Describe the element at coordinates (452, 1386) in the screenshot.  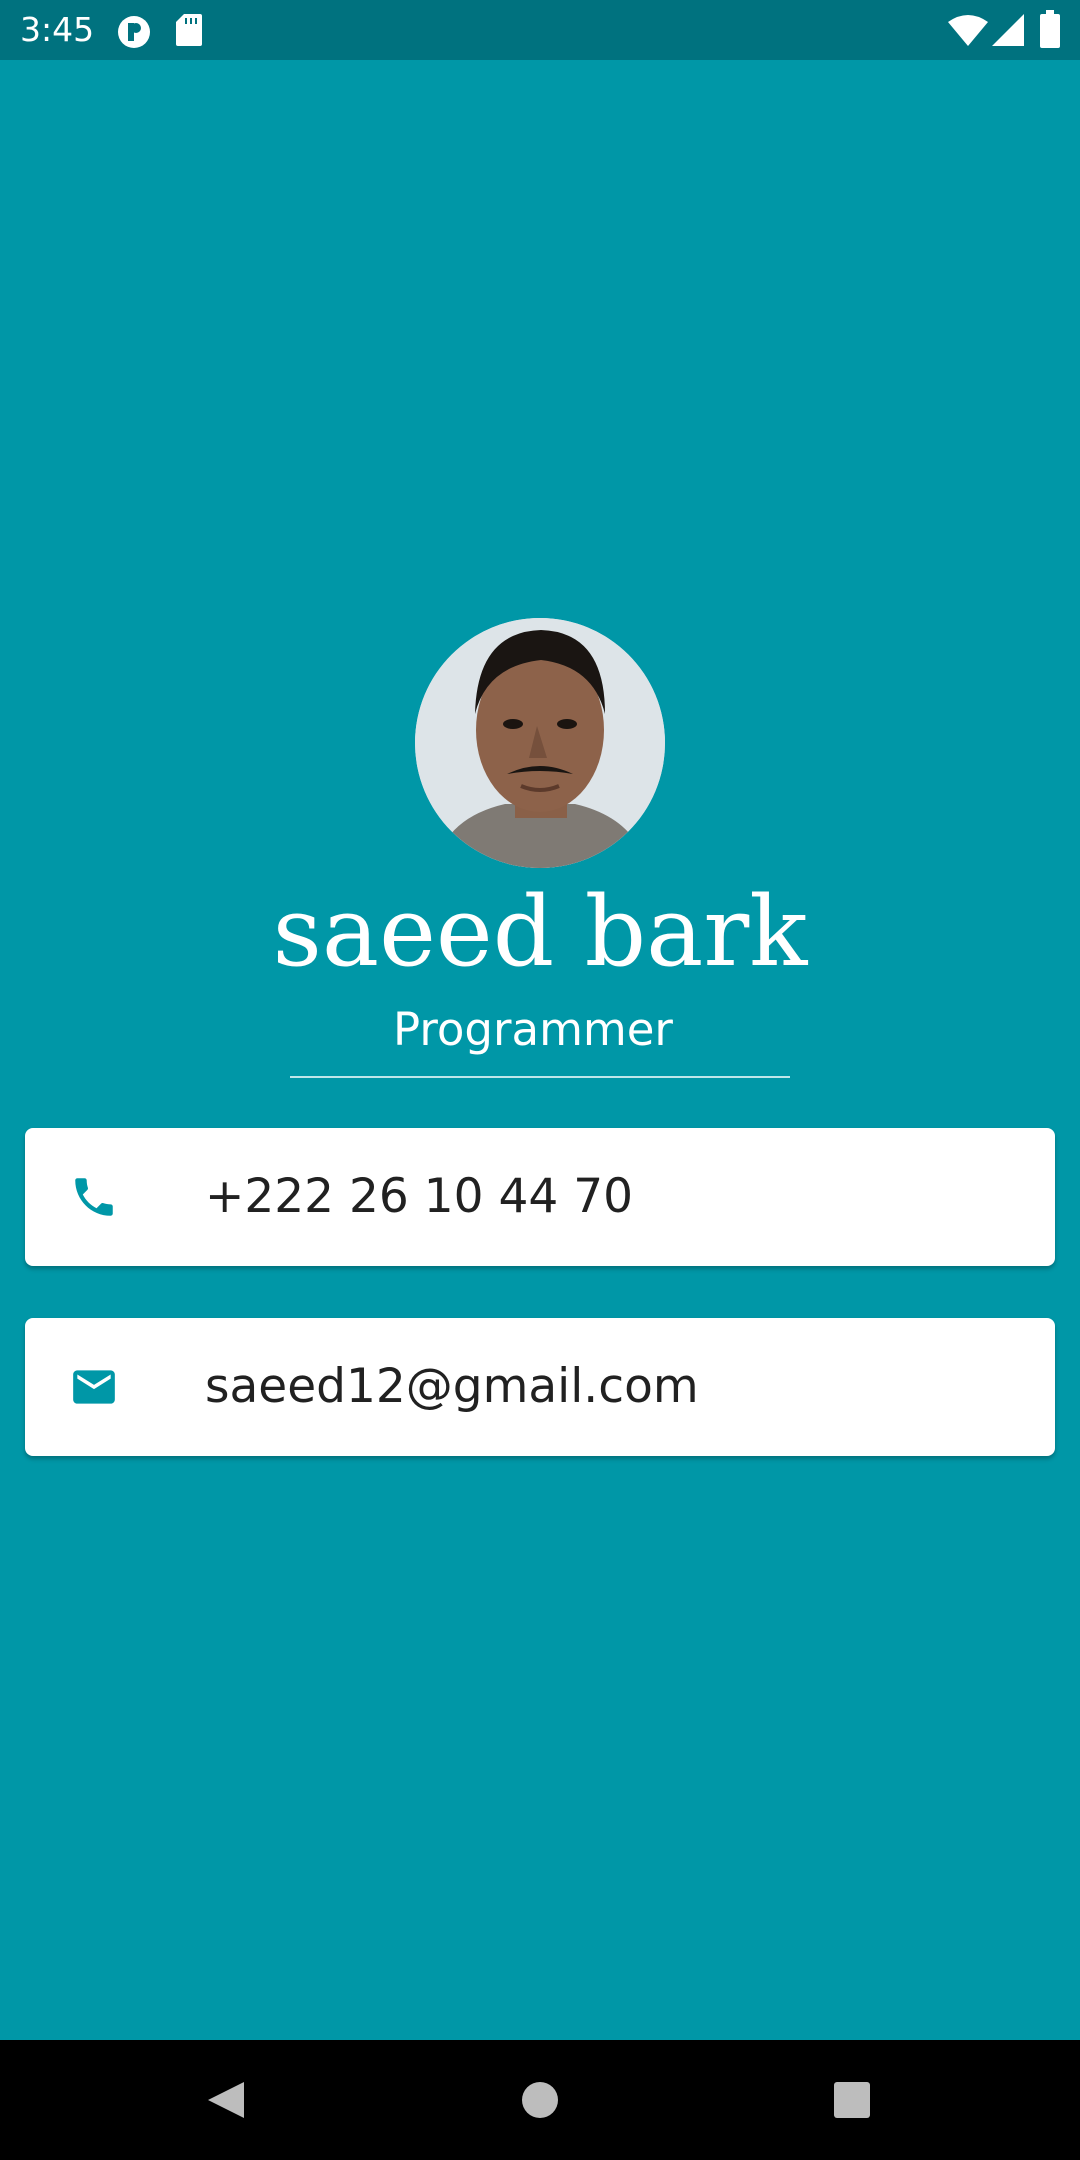
I see `email-address: saeed12@gmail.com` at that location.